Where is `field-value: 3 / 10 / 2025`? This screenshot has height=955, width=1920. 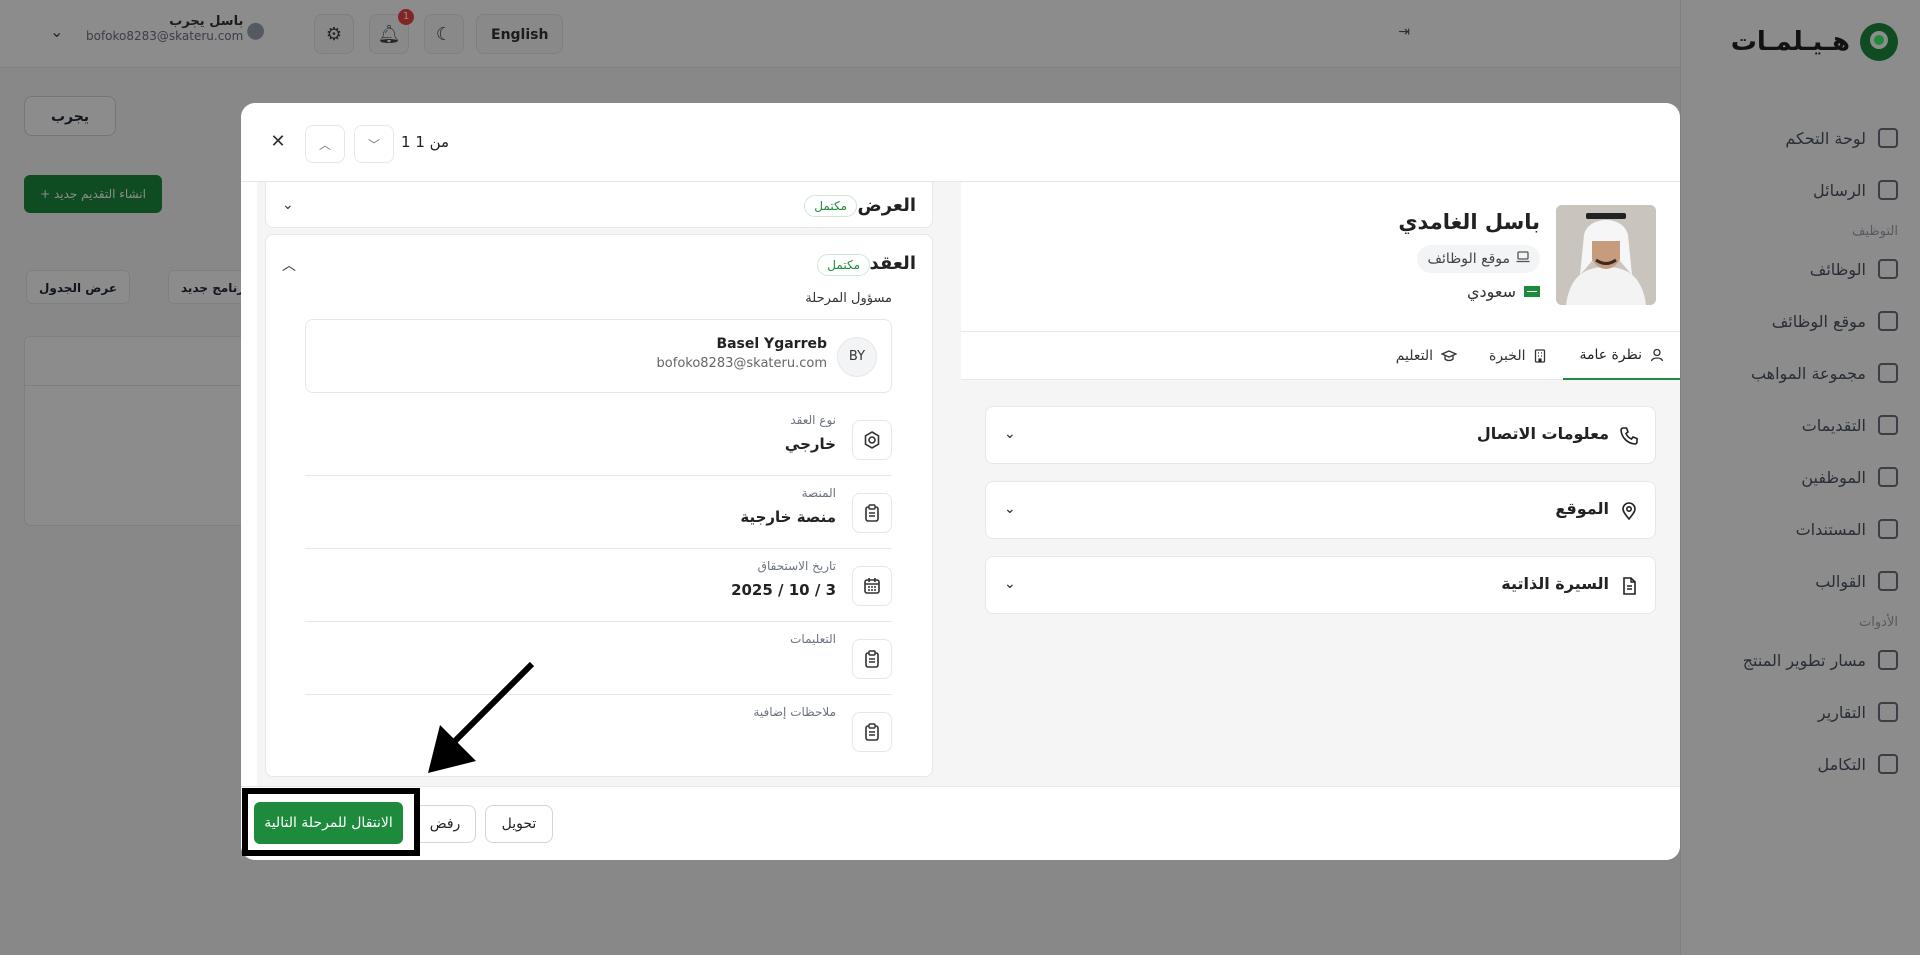 field-value: 3 / 10 / 2025 is located at coordinates (783, 590).